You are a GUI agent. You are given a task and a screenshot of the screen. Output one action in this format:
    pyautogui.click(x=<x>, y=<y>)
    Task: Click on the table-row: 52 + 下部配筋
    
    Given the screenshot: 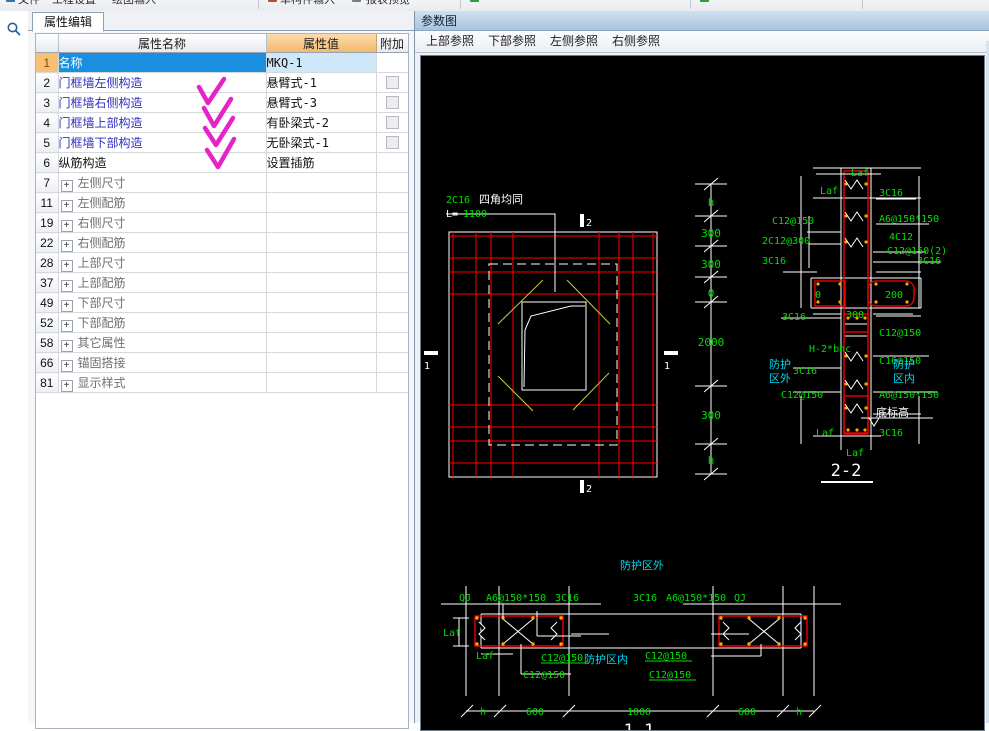 What is the action you would take?
    pyautogui.click(x=222, y=322)
    